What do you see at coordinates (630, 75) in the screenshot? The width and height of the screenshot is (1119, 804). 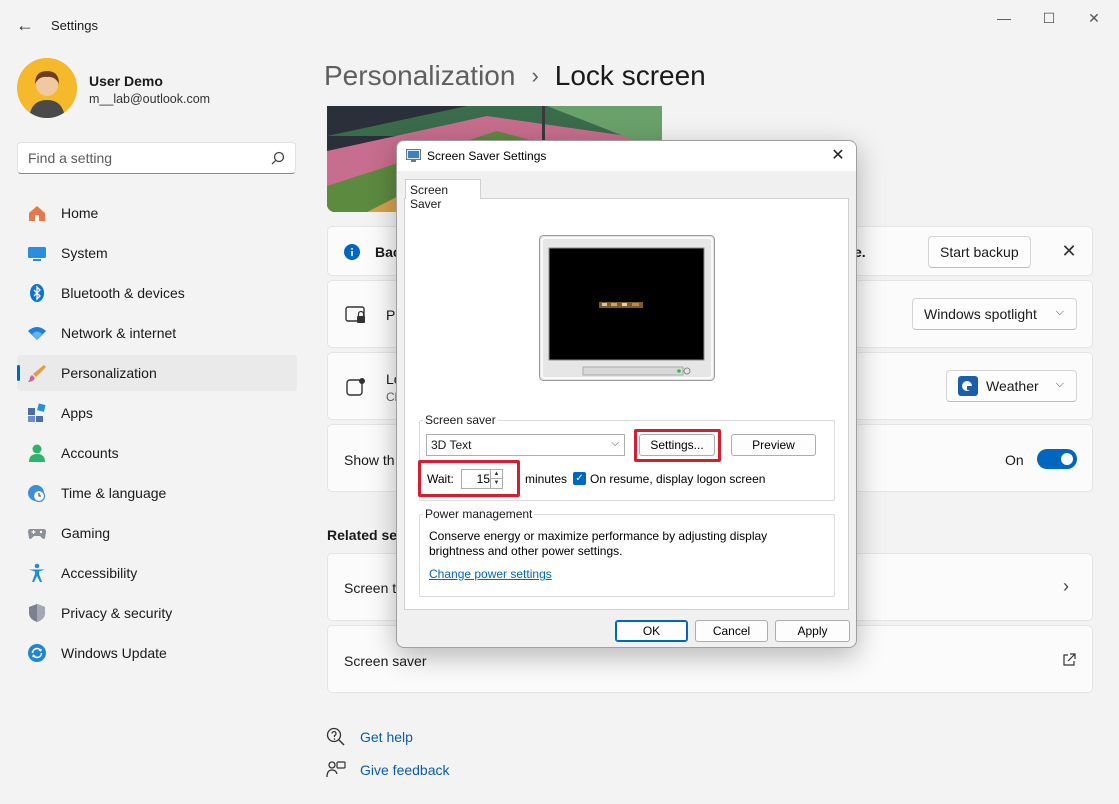 I see `page-title: Lock screen` at bounding box center [630, 75].